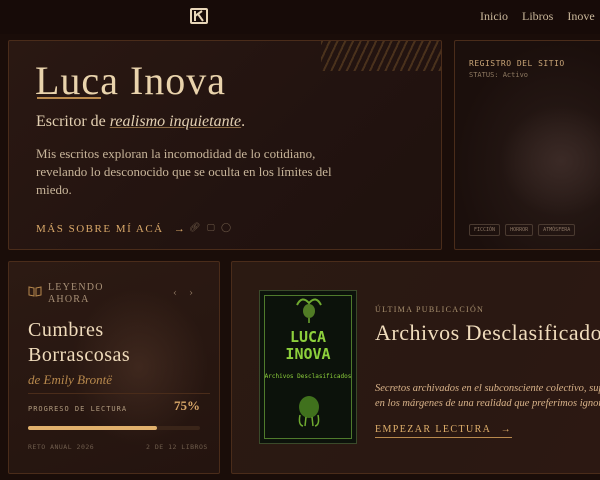  I want to click on social-icons: 🔗︎ ▢ ◯, so click(210, 228).